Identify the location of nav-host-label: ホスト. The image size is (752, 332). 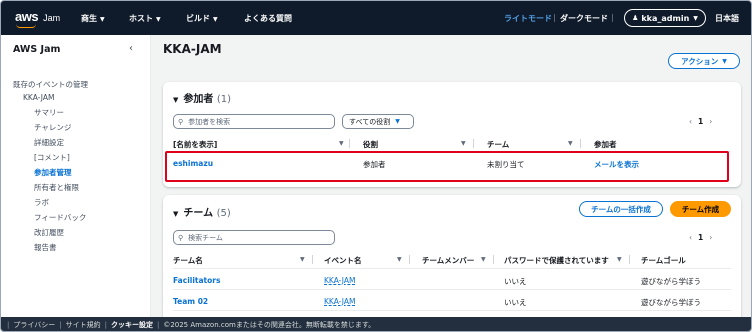
(141, 18).